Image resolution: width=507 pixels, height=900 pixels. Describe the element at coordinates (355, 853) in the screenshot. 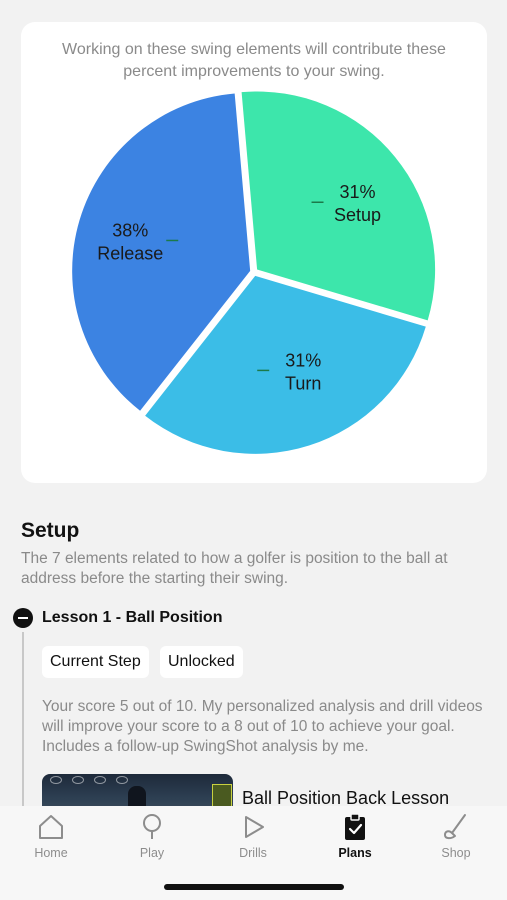

I see `tab-label: Plans` at that location.